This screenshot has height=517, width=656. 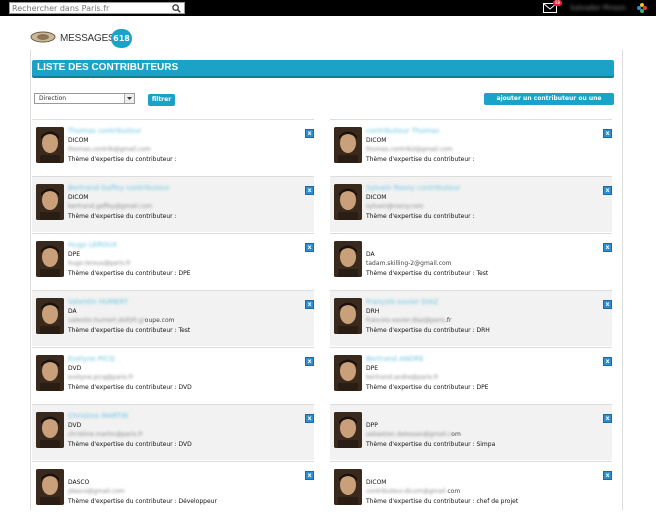 I want to click on contributor-name: Sylvain Rosny contributeur, so click(x=413, y=188).